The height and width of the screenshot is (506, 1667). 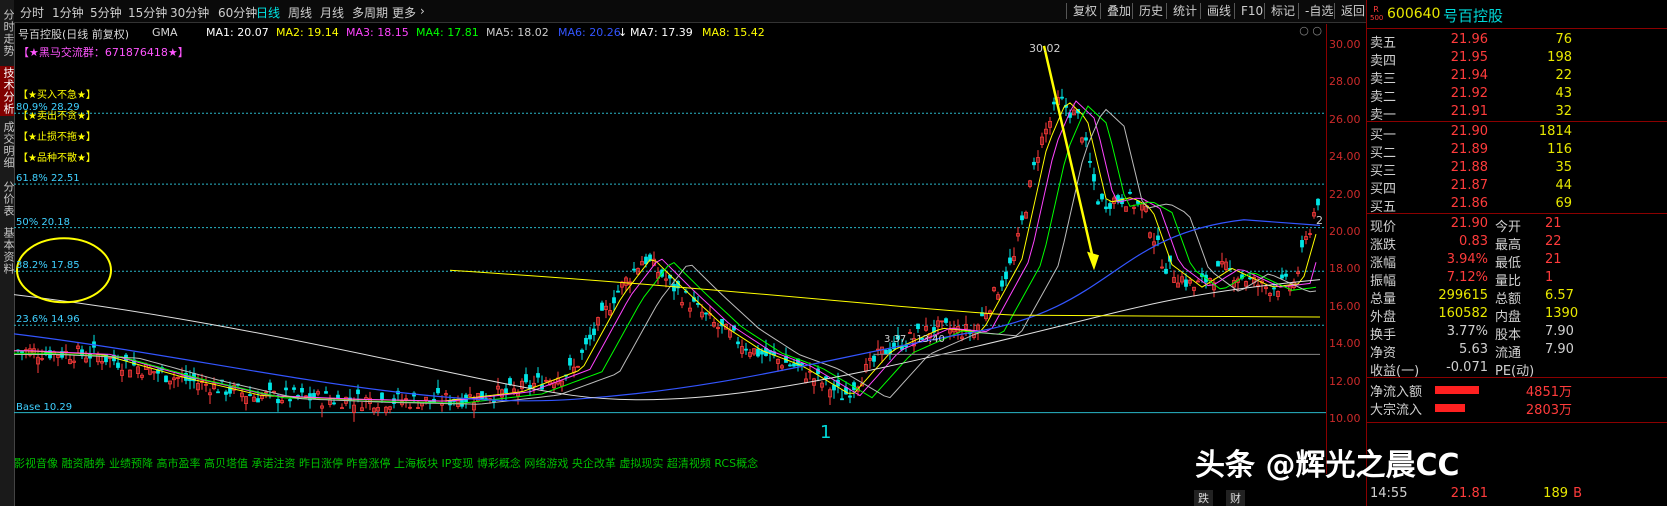 What do you see at coordinates (1508, 335) in the screenshot?
I see `stat-label: 股本` at bounding box center [1508, 335].